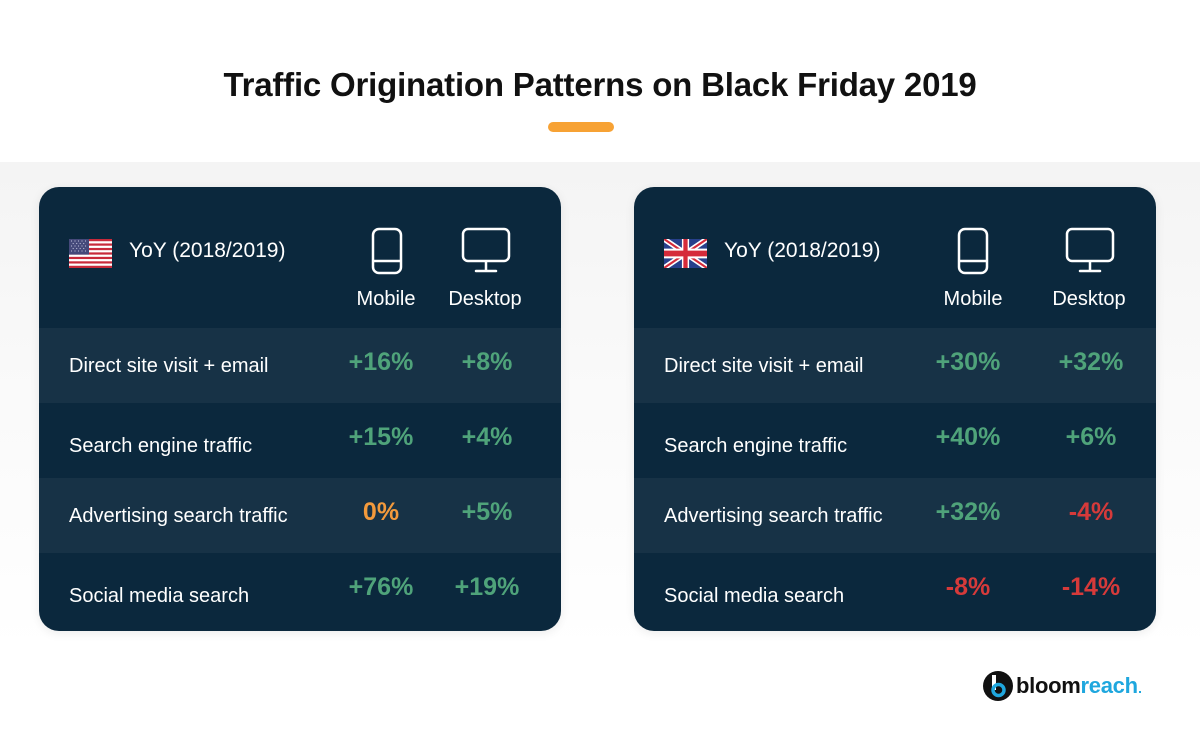 The image size is (1200, 729). What do you see at coordinates (1091, 587) in the screenshot?
I see `desktop-value: -14%` at bounding box center [1091, 587].